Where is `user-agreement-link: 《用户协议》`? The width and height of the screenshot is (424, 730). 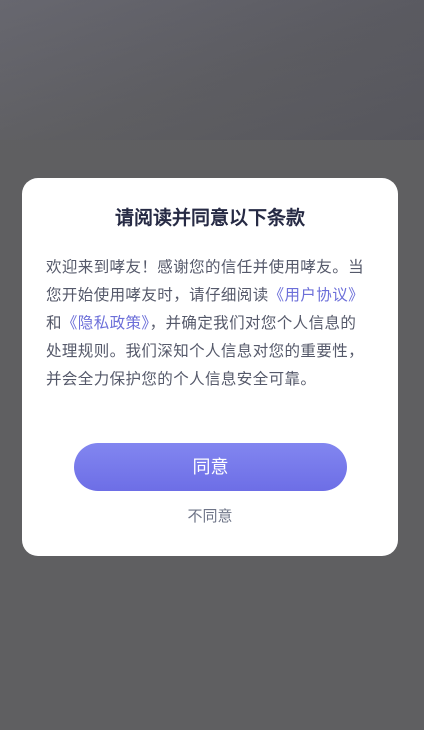 user-agreement-link: 《用户协议》 is located at coordinates (316, 295).